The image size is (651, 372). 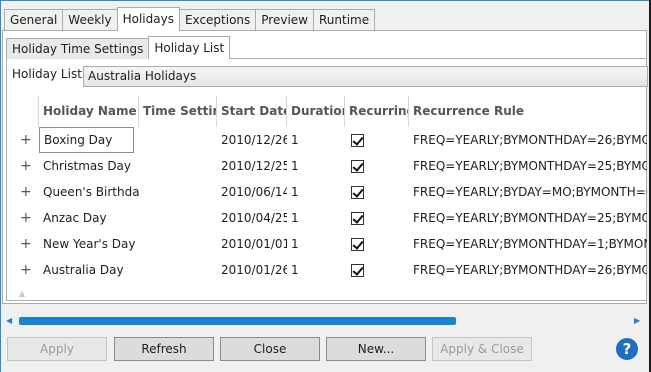 What do you see at coordinates (22, 293) in the screenshot?
I see `grid-scroll-hint-icon: ▲` at bounding box center [22, 293].